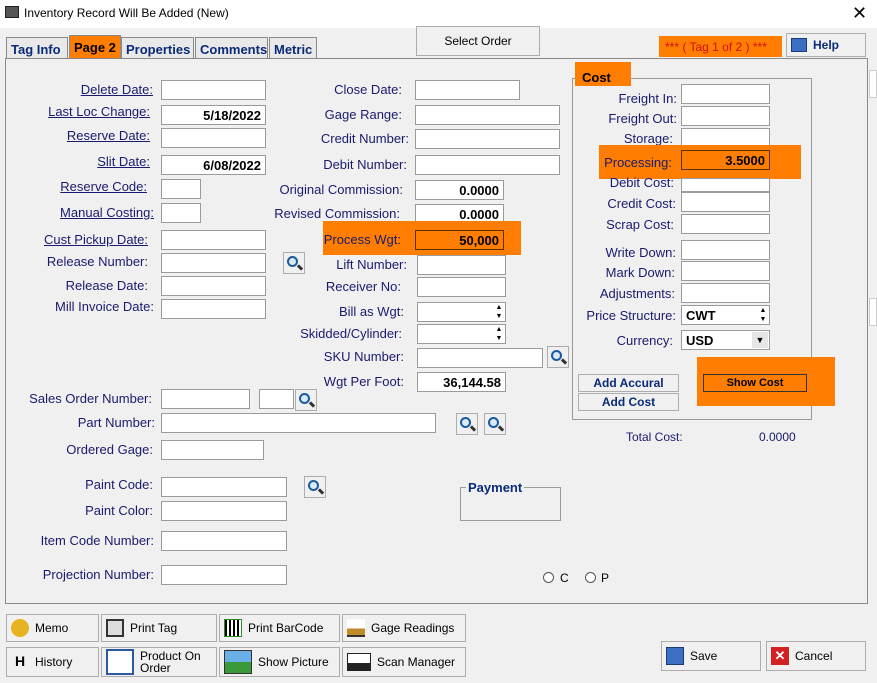 This screenshot has height=683, width=877. Describe the element at coordinates (106, 285) in the screenshot. I see `release-date-label: Release Date:` at that location.